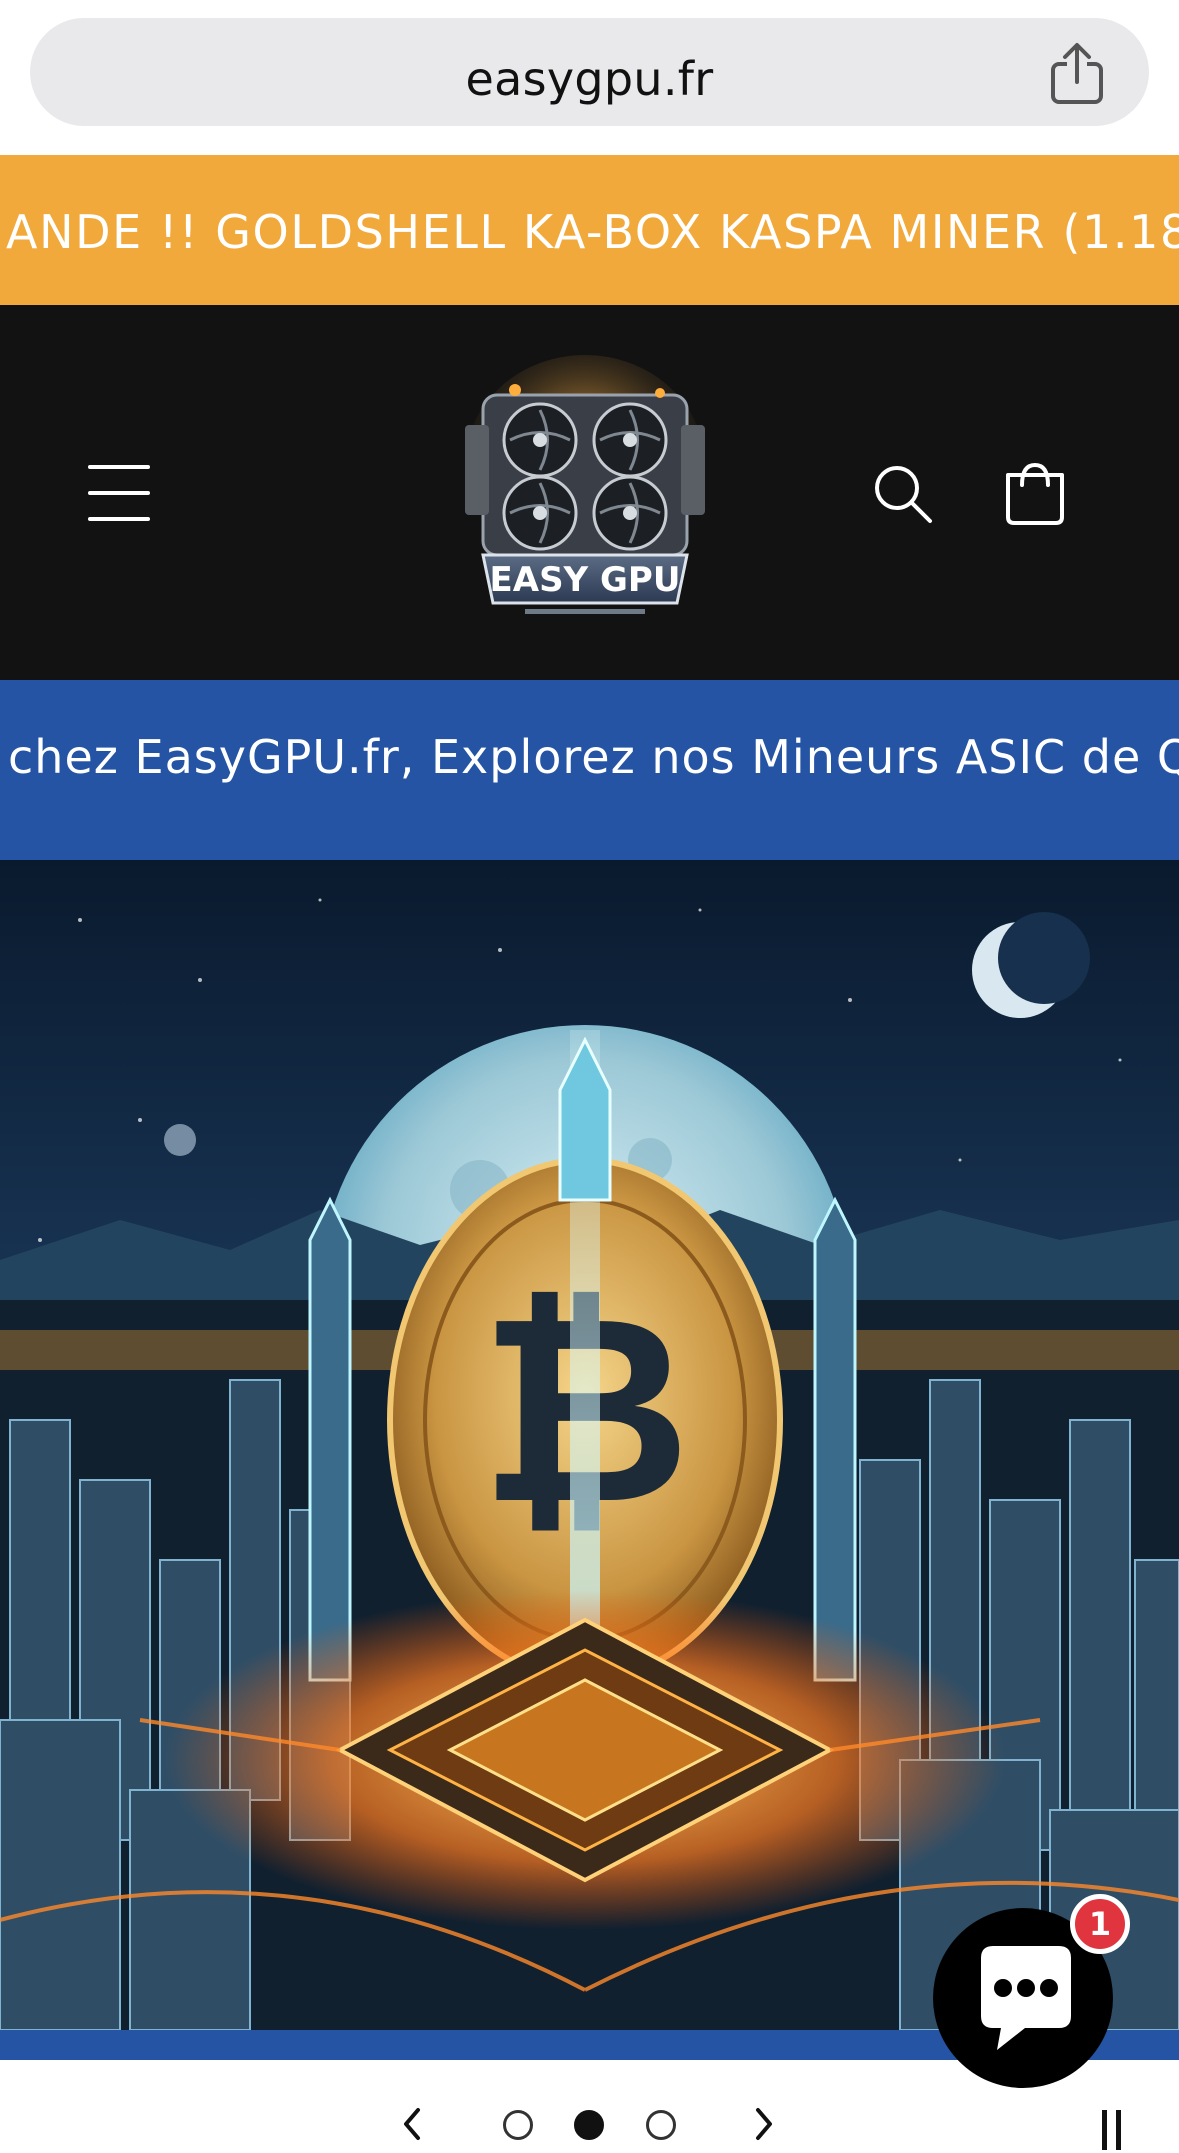  Describe the element at coordinates (585, 490) in the screenshot. I see `easy-gpu-logo: EASY GPU` at that location.